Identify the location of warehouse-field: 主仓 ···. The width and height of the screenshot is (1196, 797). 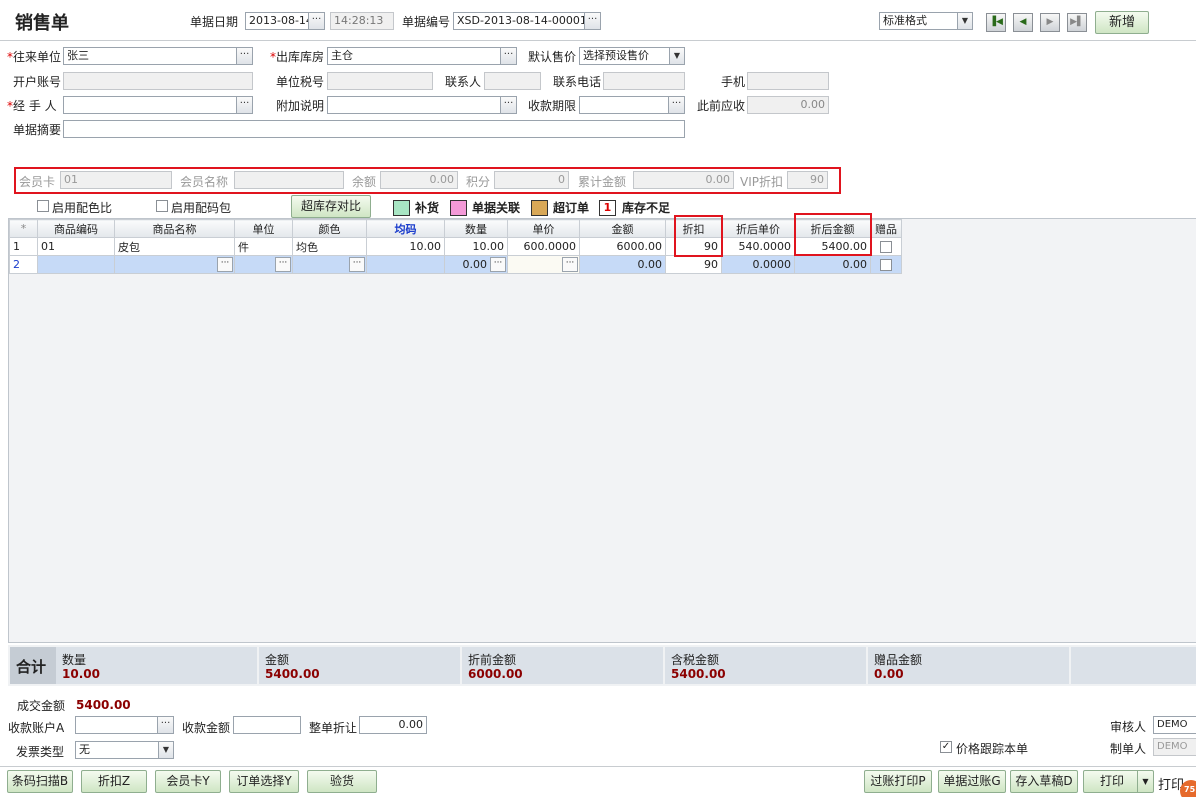
(422, 56).